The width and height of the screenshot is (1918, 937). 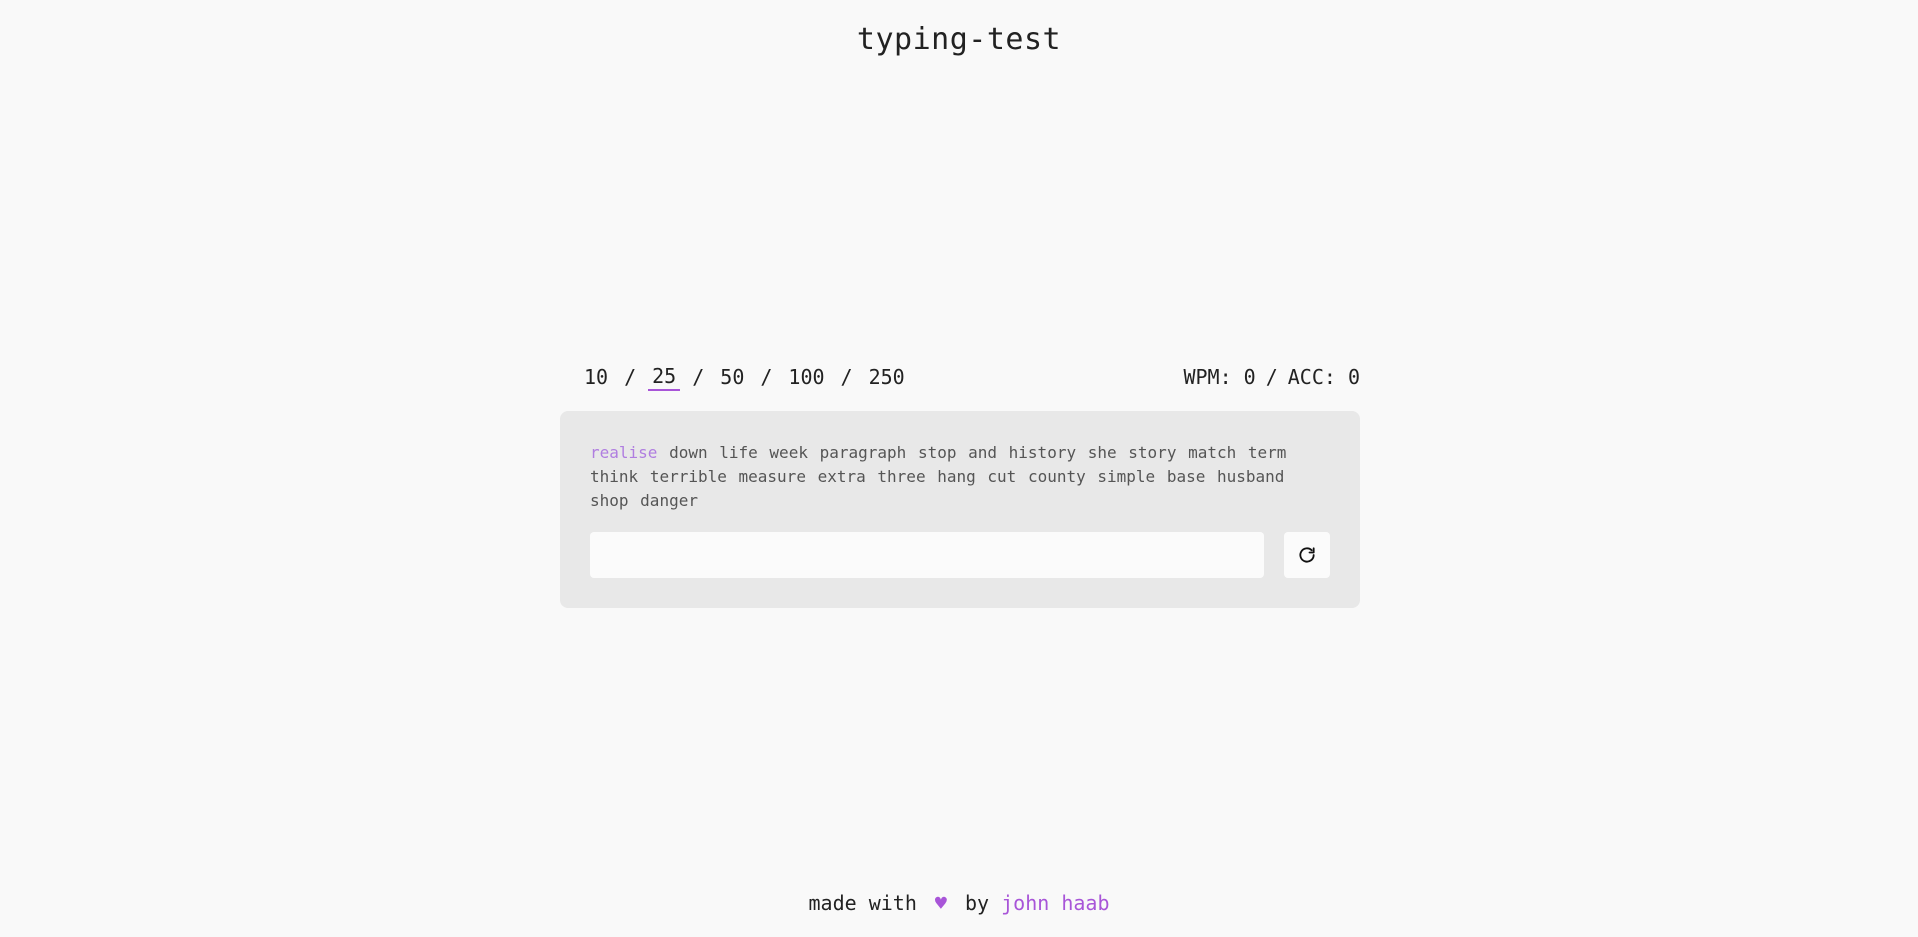 I want to click on word: hang, so click(x=956, y=476).